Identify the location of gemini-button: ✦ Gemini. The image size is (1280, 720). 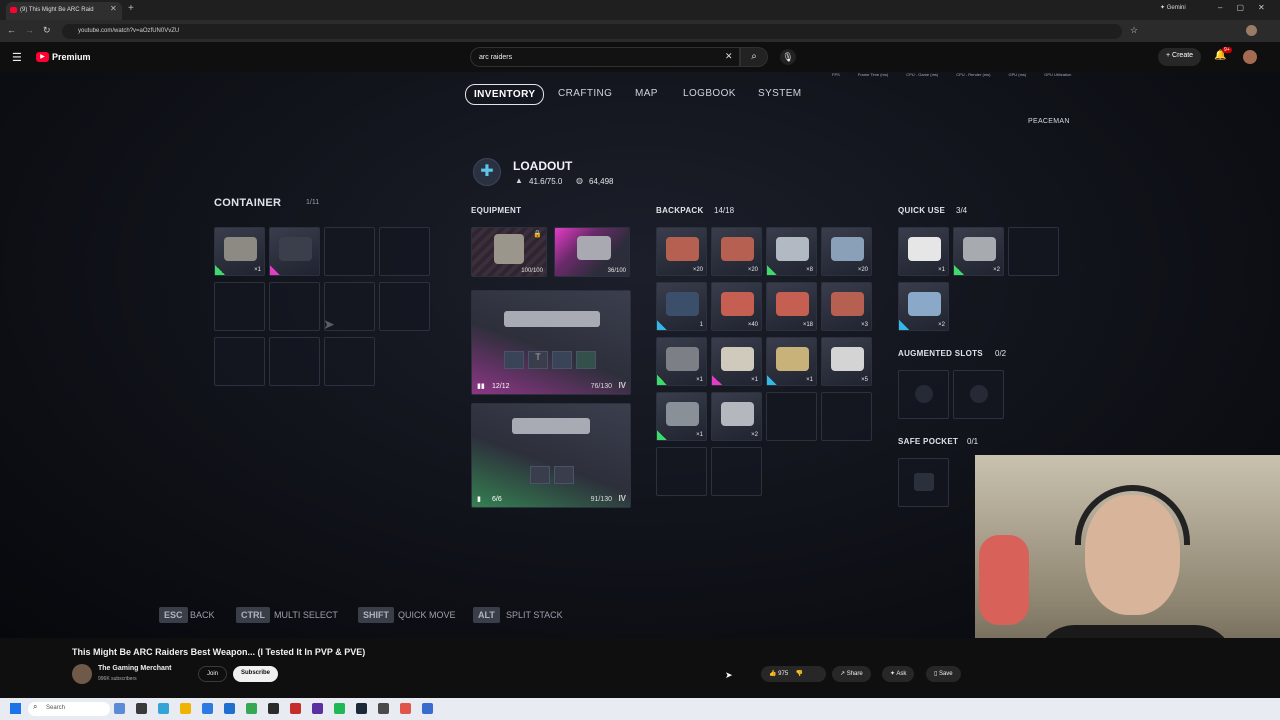
(1173, 7).